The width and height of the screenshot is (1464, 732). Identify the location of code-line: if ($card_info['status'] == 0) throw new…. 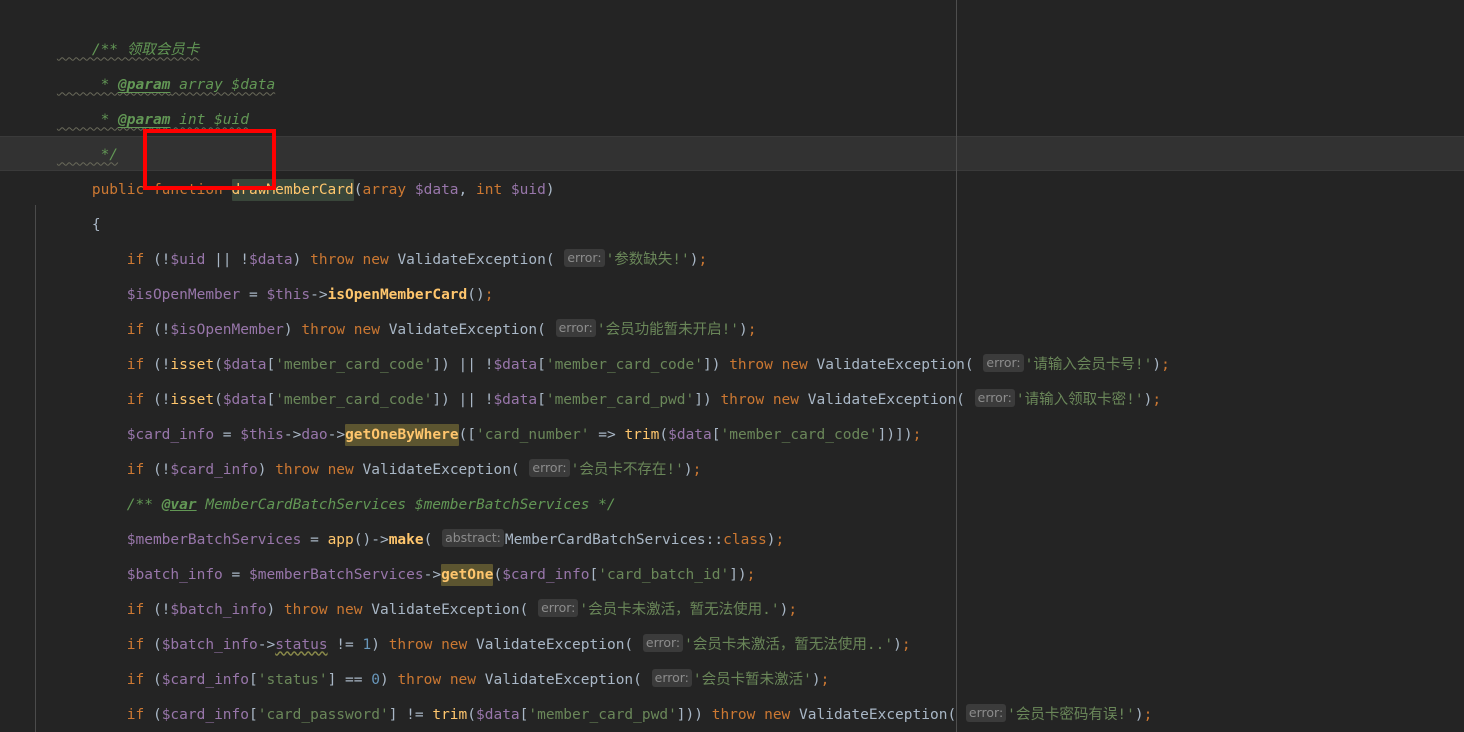
(732, 658).